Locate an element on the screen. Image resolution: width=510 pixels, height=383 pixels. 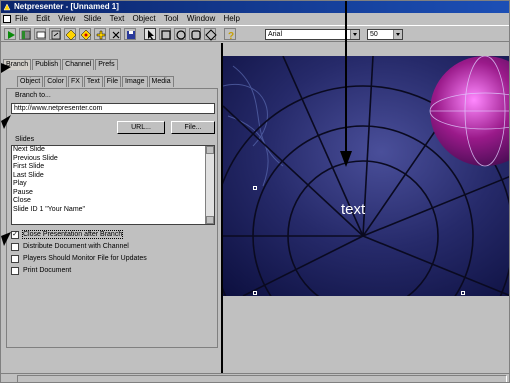
list-item: First Slide is located at coordinates (113, 167).